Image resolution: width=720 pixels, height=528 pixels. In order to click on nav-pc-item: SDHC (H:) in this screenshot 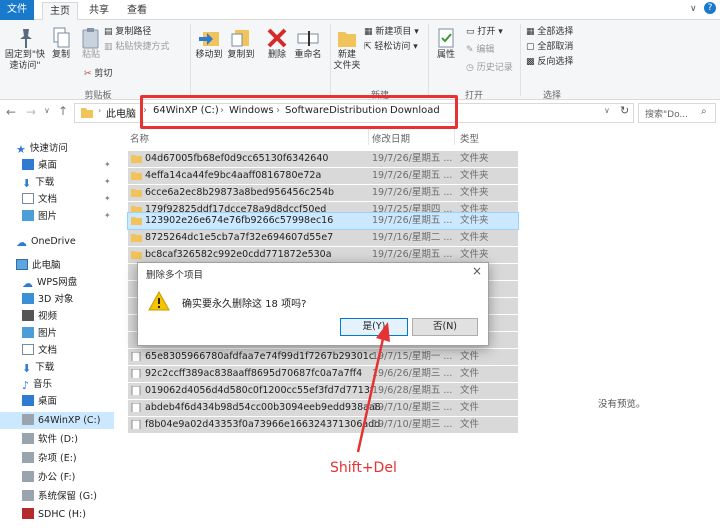, I will do `click(54, 514)`.